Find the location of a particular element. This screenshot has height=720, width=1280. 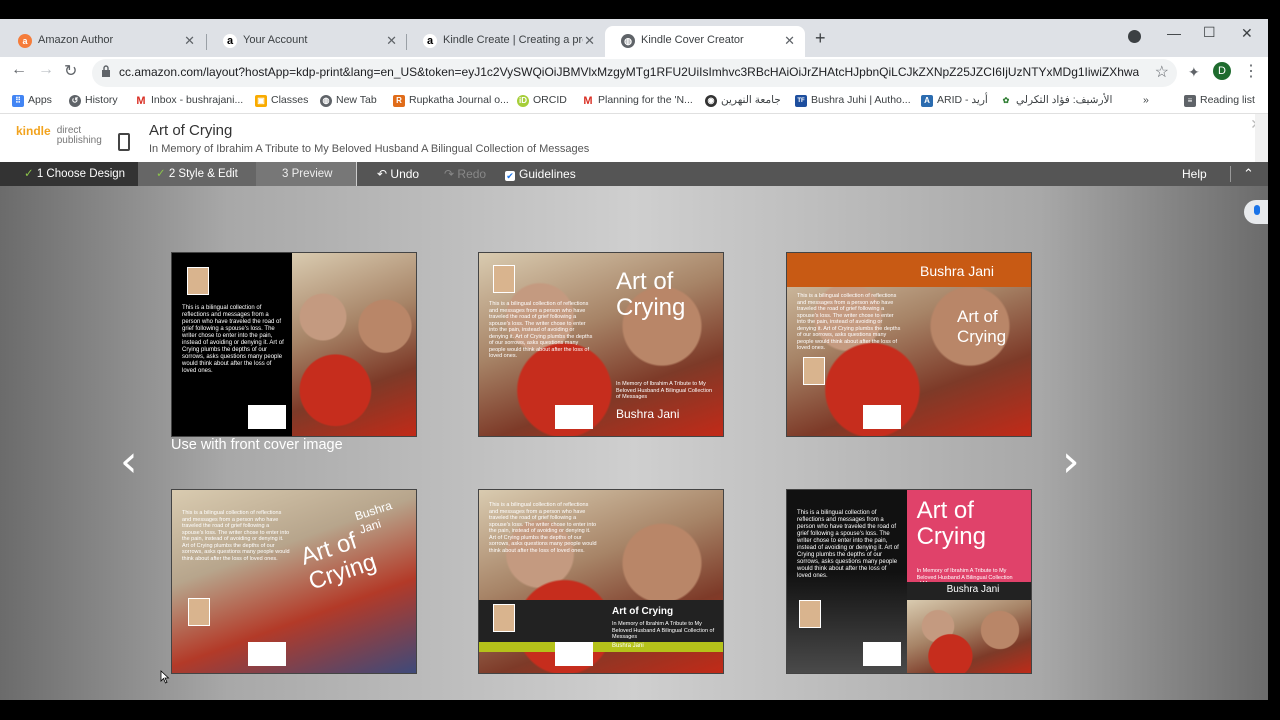

bookmark-arid: A ARID - أريد is located at coordinates (954, 100).